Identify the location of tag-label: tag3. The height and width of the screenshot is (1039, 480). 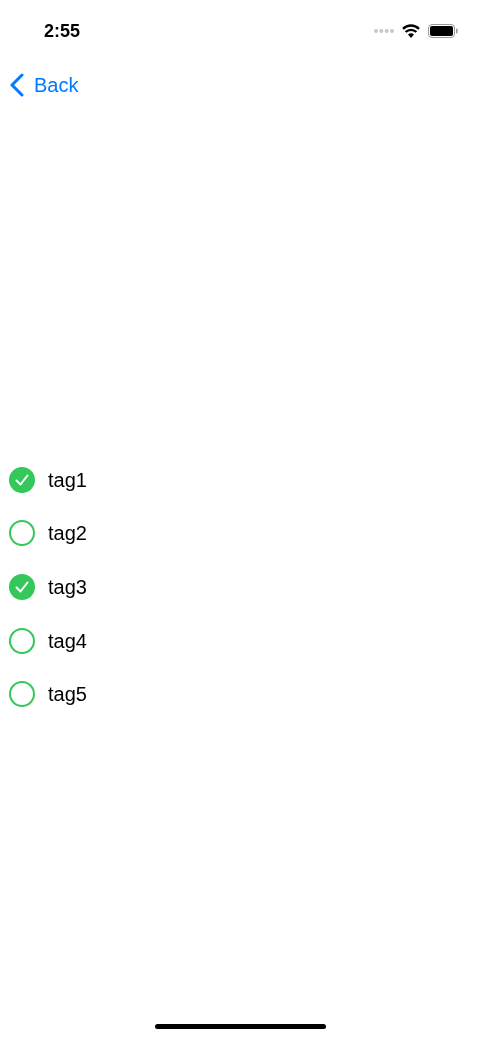
(67, 587).